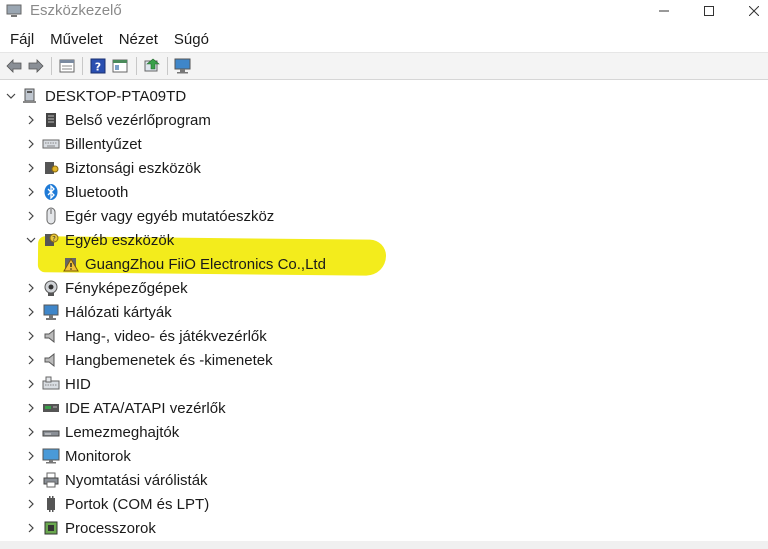 The height and width of the screenshot is (549, 768). What do you see at coordinates (169, 360) in the screenshot?
I see `tree-item-label: Hangbemenetek és -kimenetek` at bounding box center [169, 360].